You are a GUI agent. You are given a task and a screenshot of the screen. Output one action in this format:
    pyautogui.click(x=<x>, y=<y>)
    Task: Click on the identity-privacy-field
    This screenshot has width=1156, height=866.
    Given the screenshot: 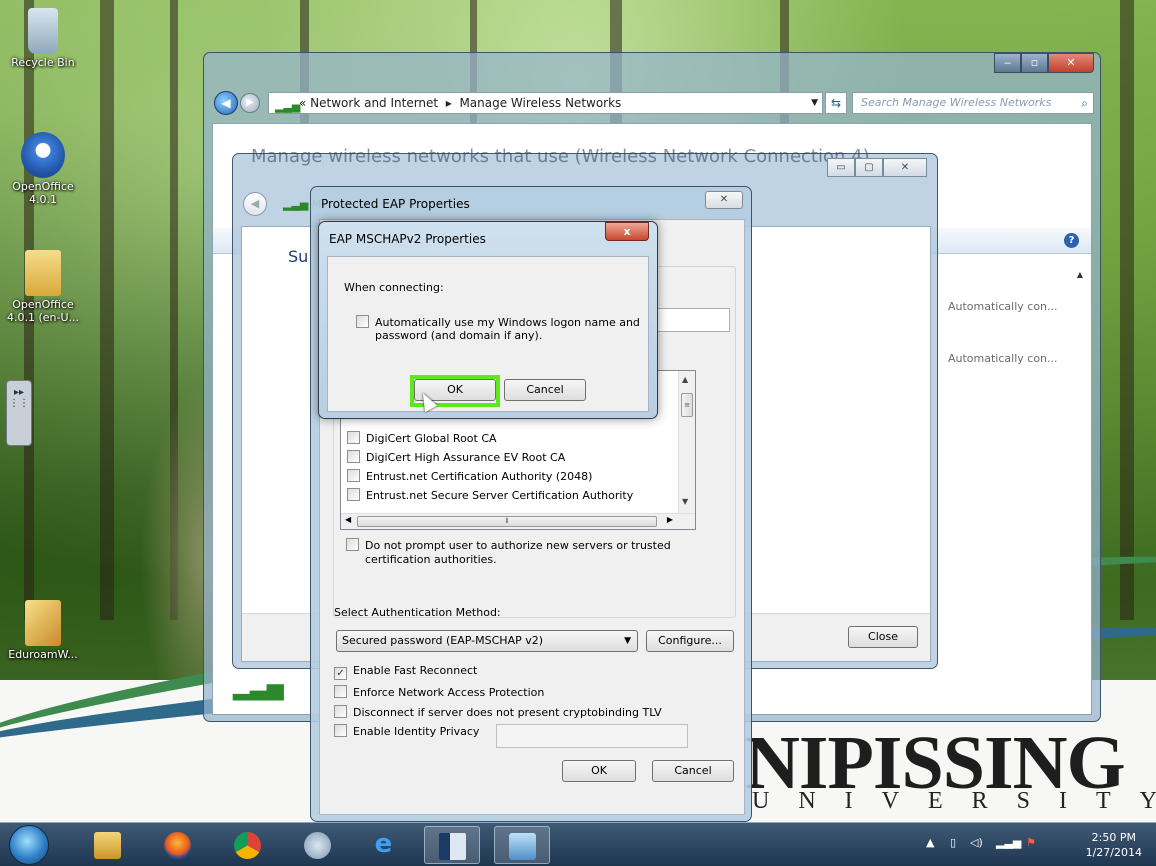 What is the action you would take?
    pyautogui.click(x=592, y=736)
    